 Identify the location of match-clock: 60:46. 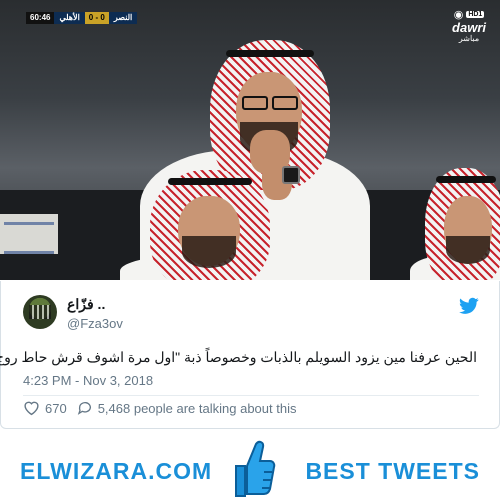
(40, 18).